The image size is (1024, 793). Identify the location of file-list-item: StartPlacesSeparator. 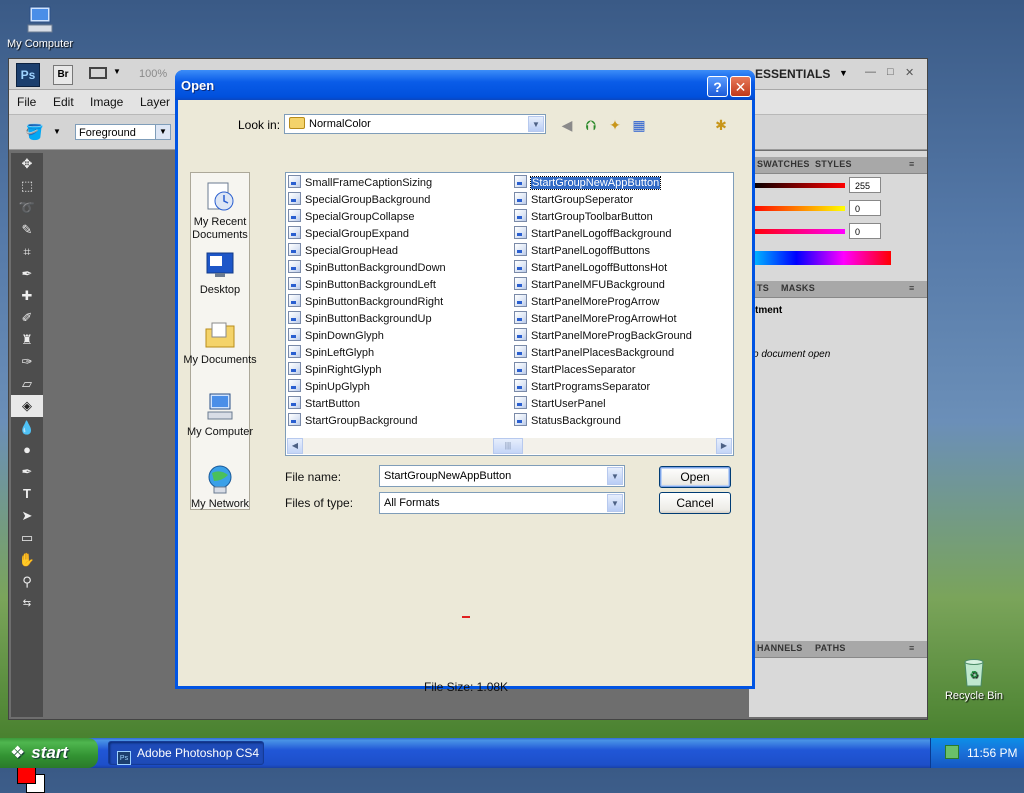
(575, 370).